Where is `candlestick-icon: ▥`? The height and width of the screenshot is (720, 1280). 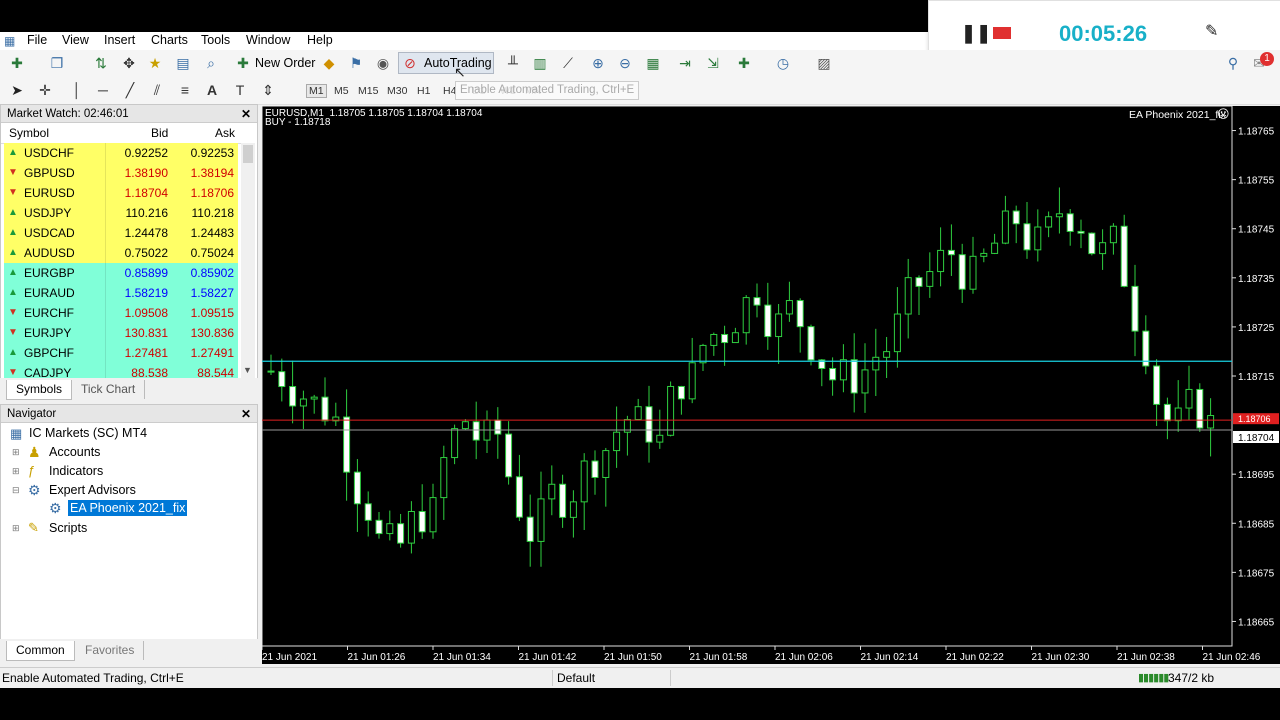 candlestick-icon: ▥ is located at coordinates (540, 63).